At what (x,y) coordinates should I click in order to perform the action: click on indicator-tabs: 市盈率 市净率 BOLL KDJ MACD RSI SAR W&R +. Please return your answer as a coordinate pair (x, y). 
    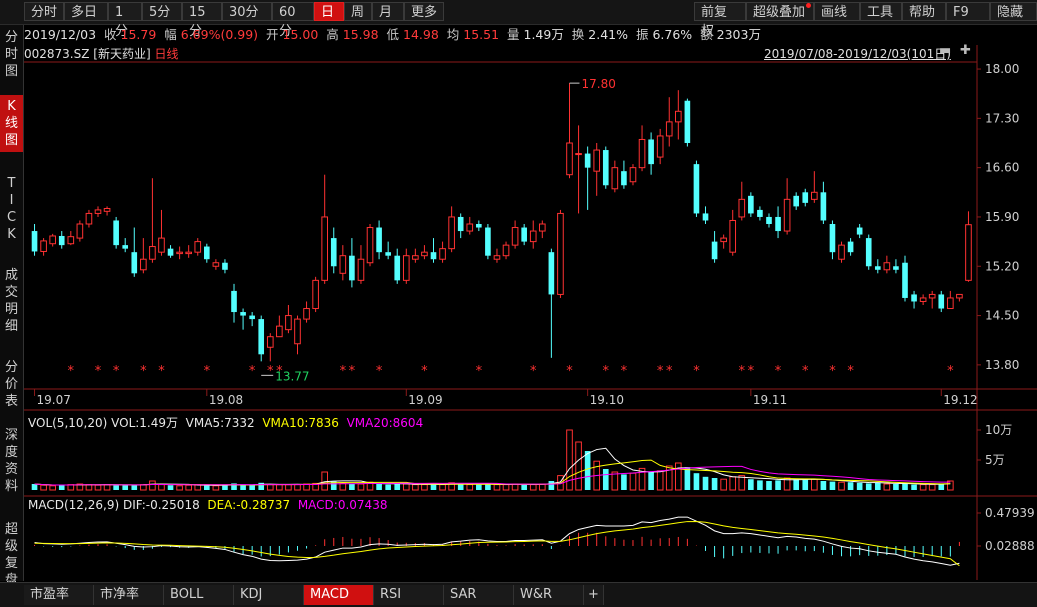
    Looking at the image, I should click on (518, 594).